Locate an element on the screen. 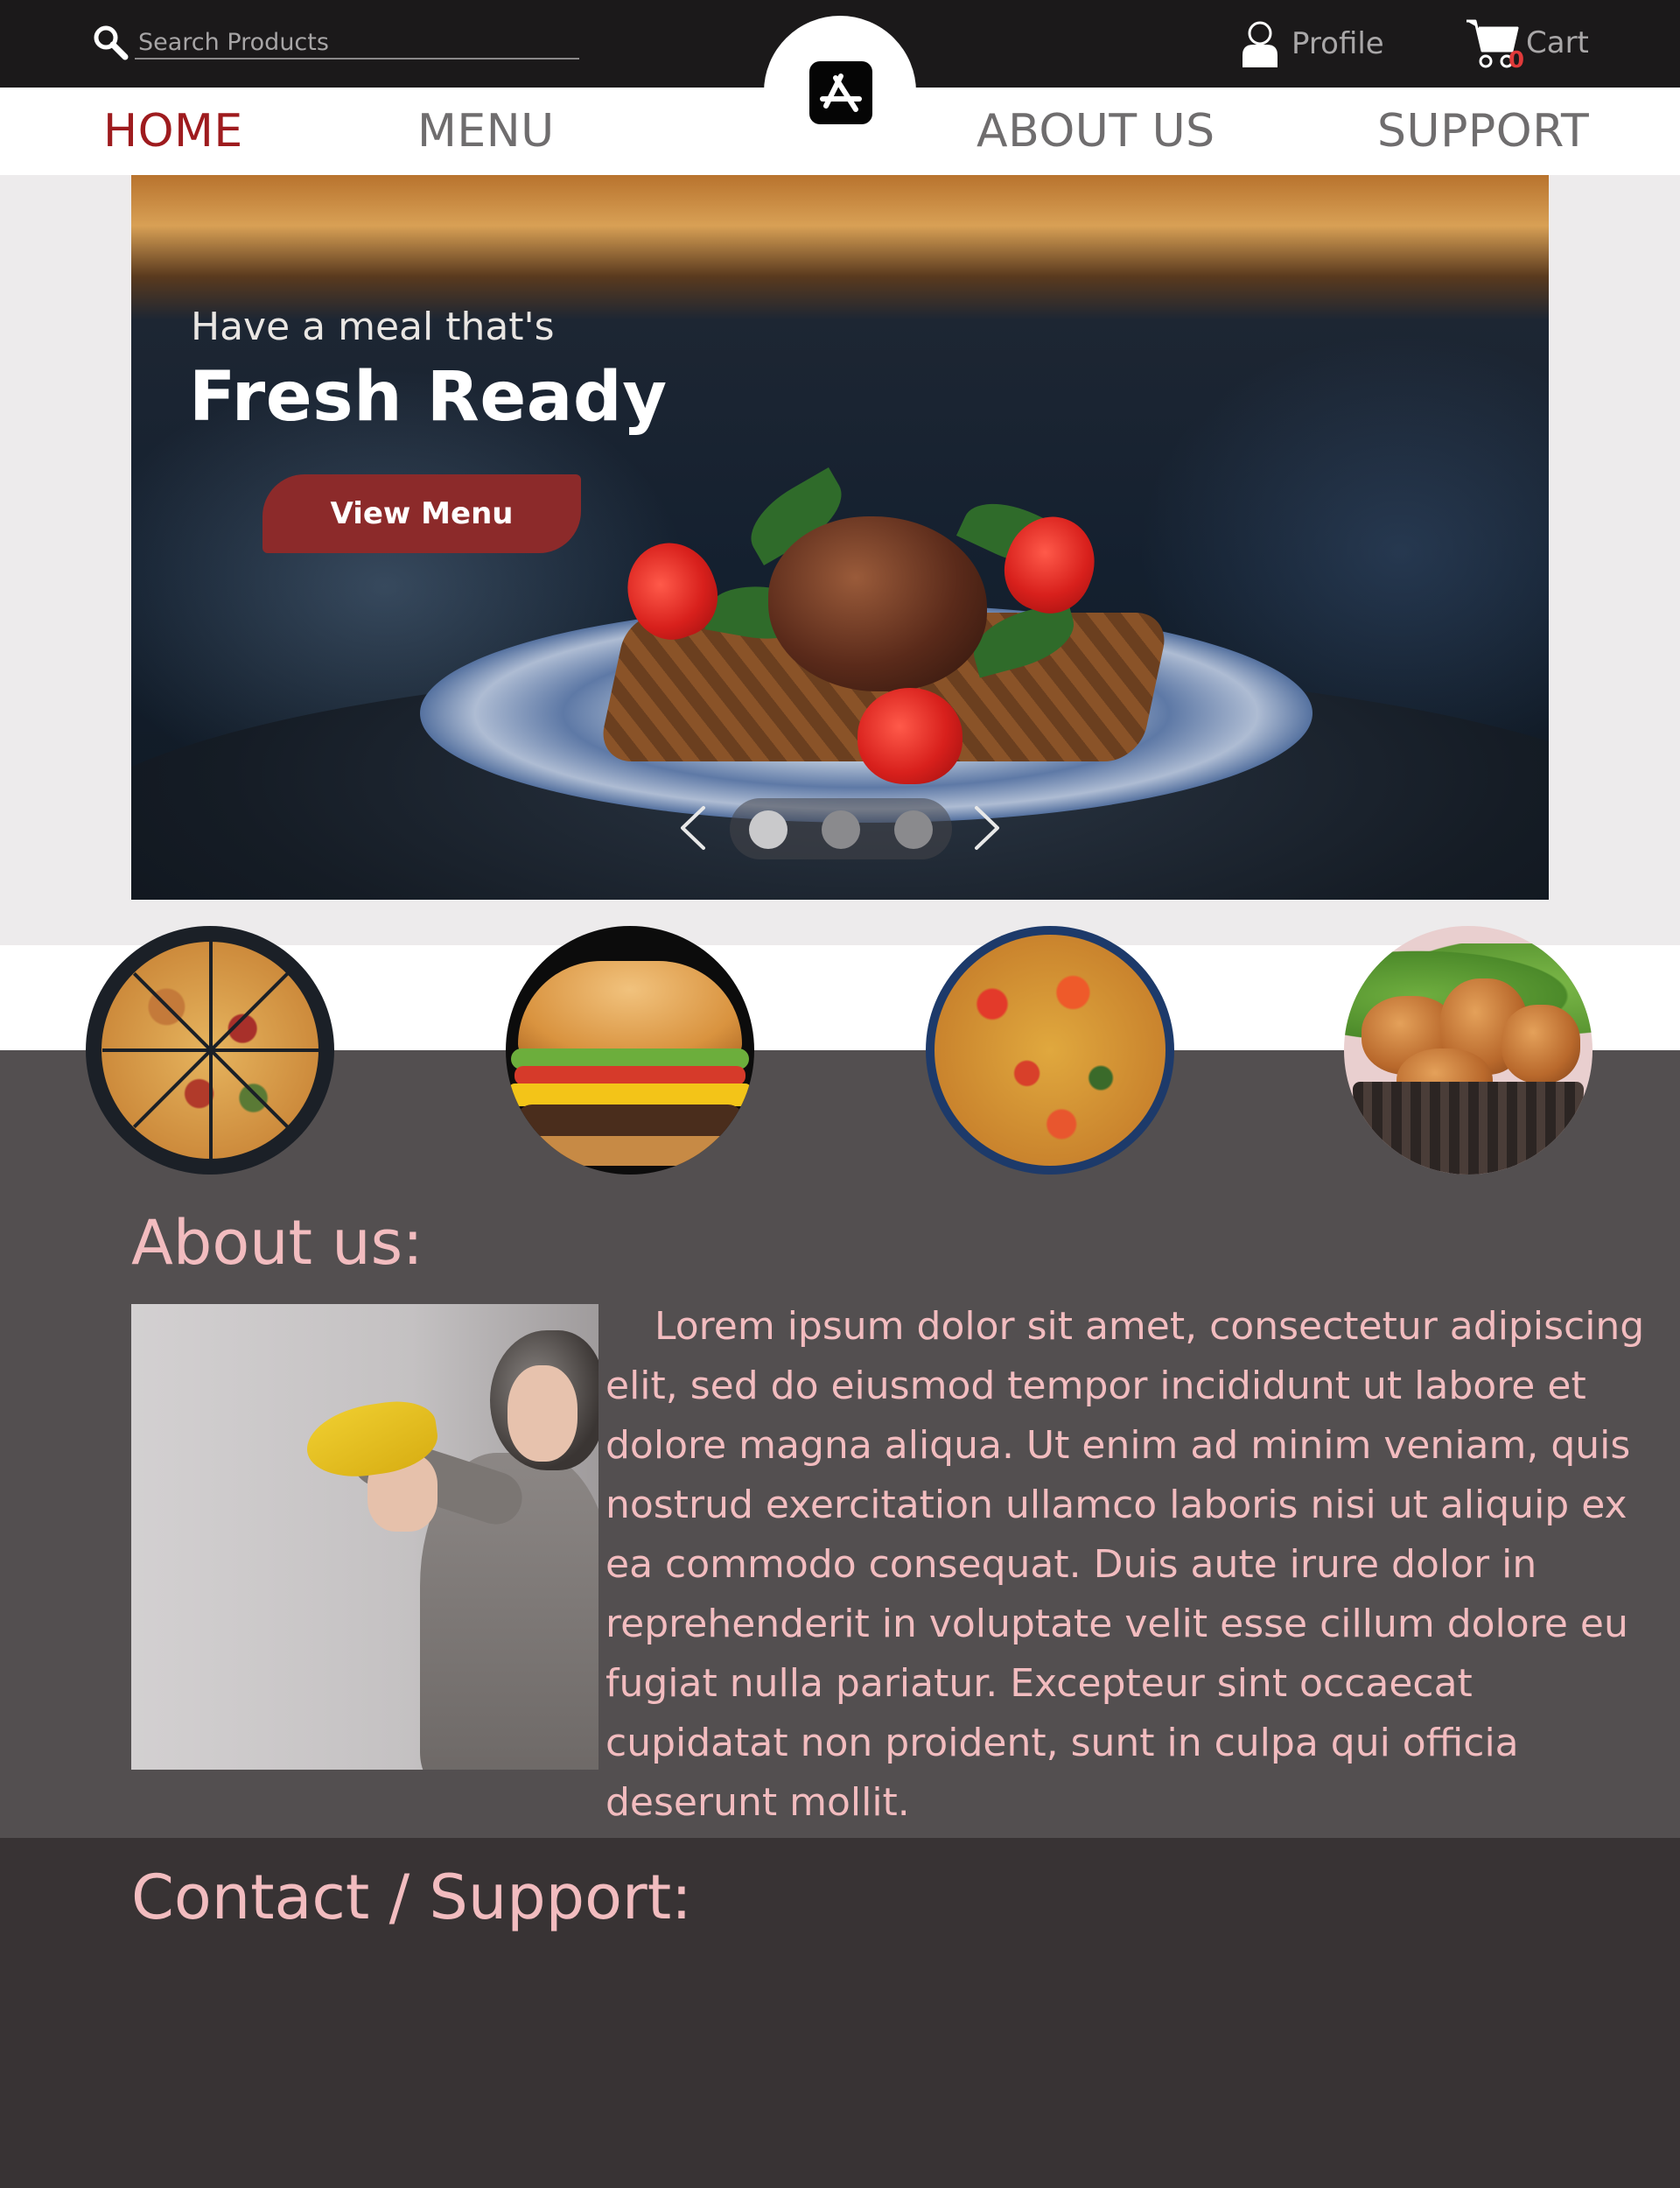 The image size is (1680, 2188). hero-headline: Fresh Ready is located at coordinates (428, 397).